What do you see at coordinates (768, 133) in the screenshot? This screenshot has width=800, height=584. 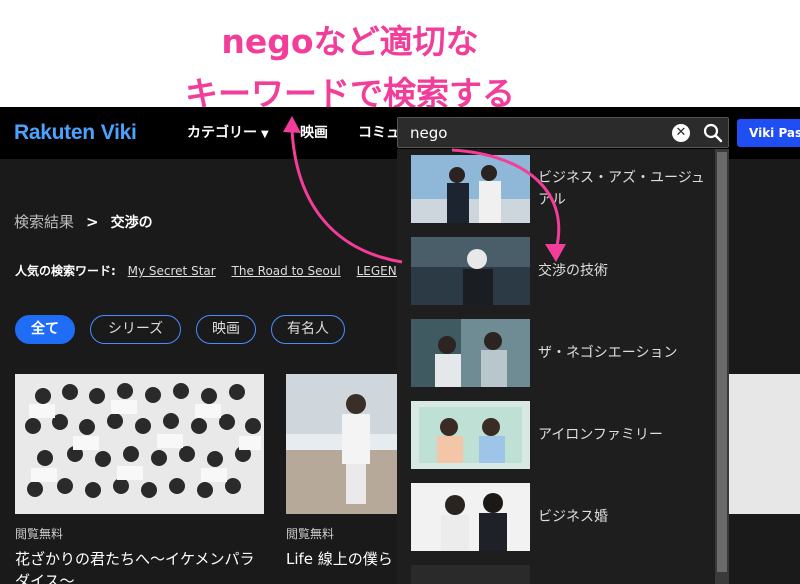 I see `viki-pass-button: Viki Pas` at bounding box center [768, 133].